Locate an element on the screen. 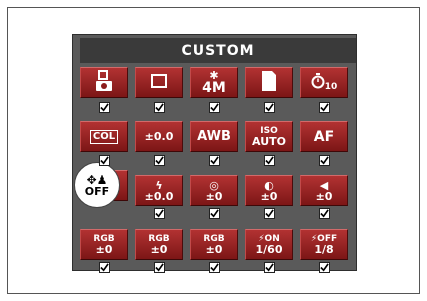 Image resolution: width=427 pixels, height=301 pixels. setting-af-target: ✥♟ OFF is located at coordinates (97, 185).